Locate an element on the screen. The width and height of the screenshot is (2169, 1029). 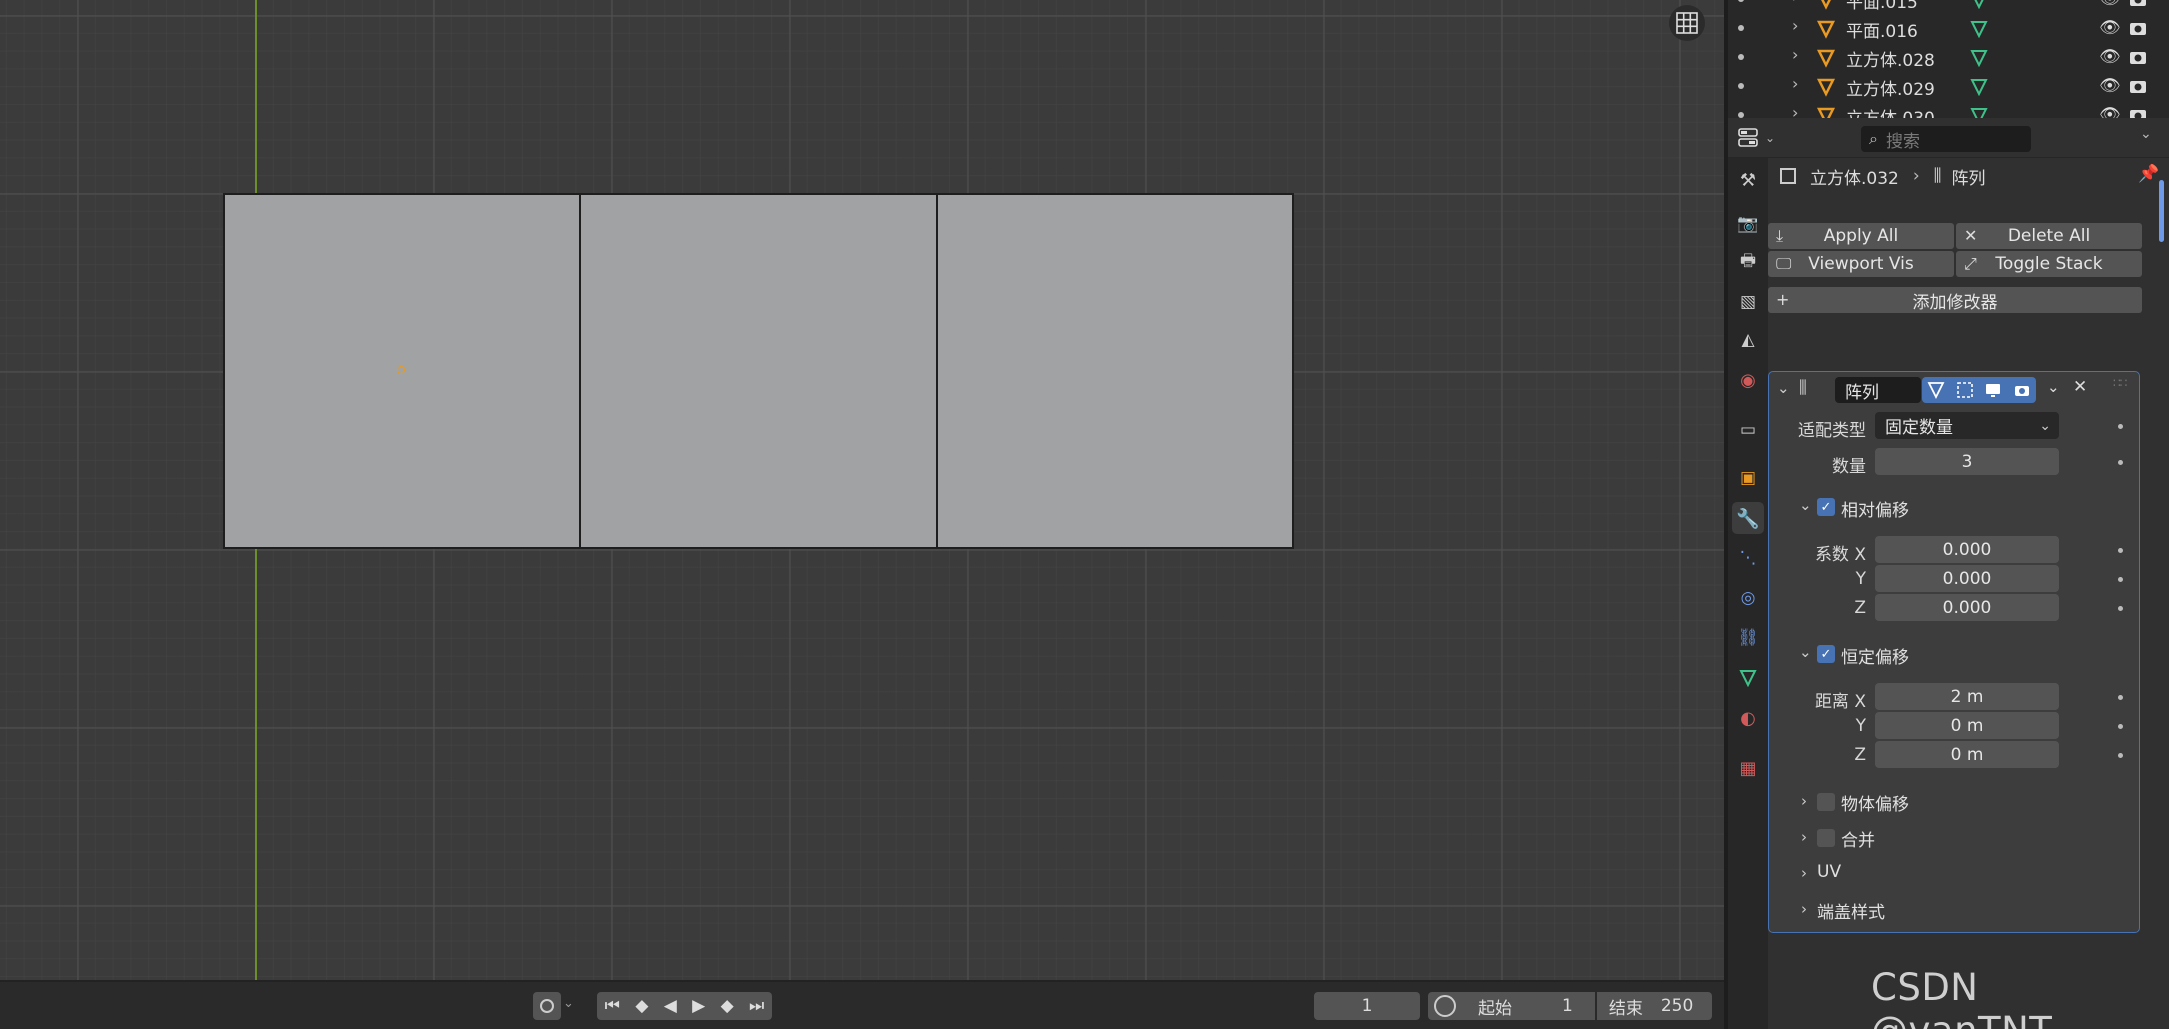
tab-data is located at coordinates (1748, 678).